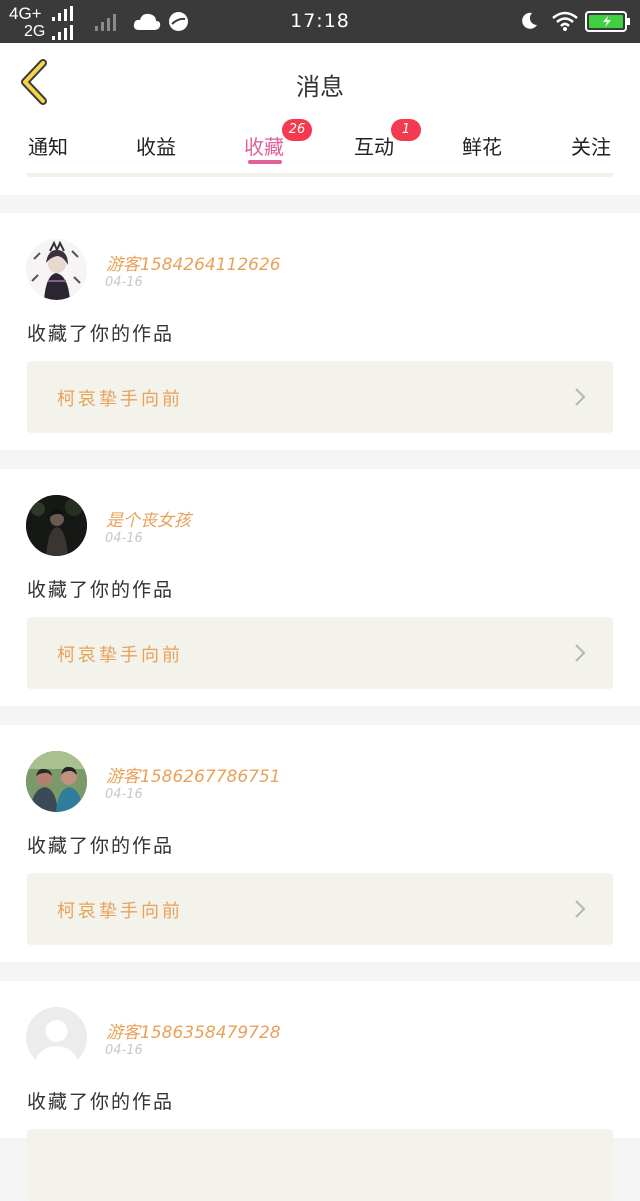 This screenshot has width=640, height=1201. I want to click on username: 是个丧女孩, so click(148, 518).